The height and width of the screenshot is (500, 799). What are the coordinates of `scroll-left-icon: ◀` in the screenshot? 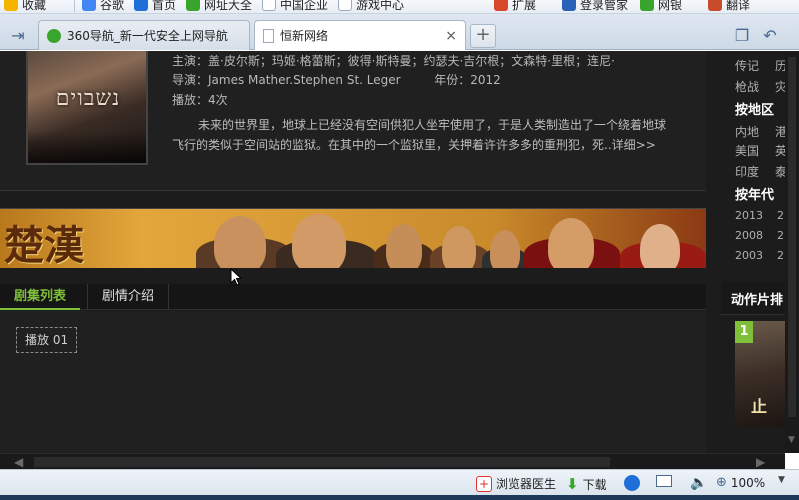 It's located at (18, 462).